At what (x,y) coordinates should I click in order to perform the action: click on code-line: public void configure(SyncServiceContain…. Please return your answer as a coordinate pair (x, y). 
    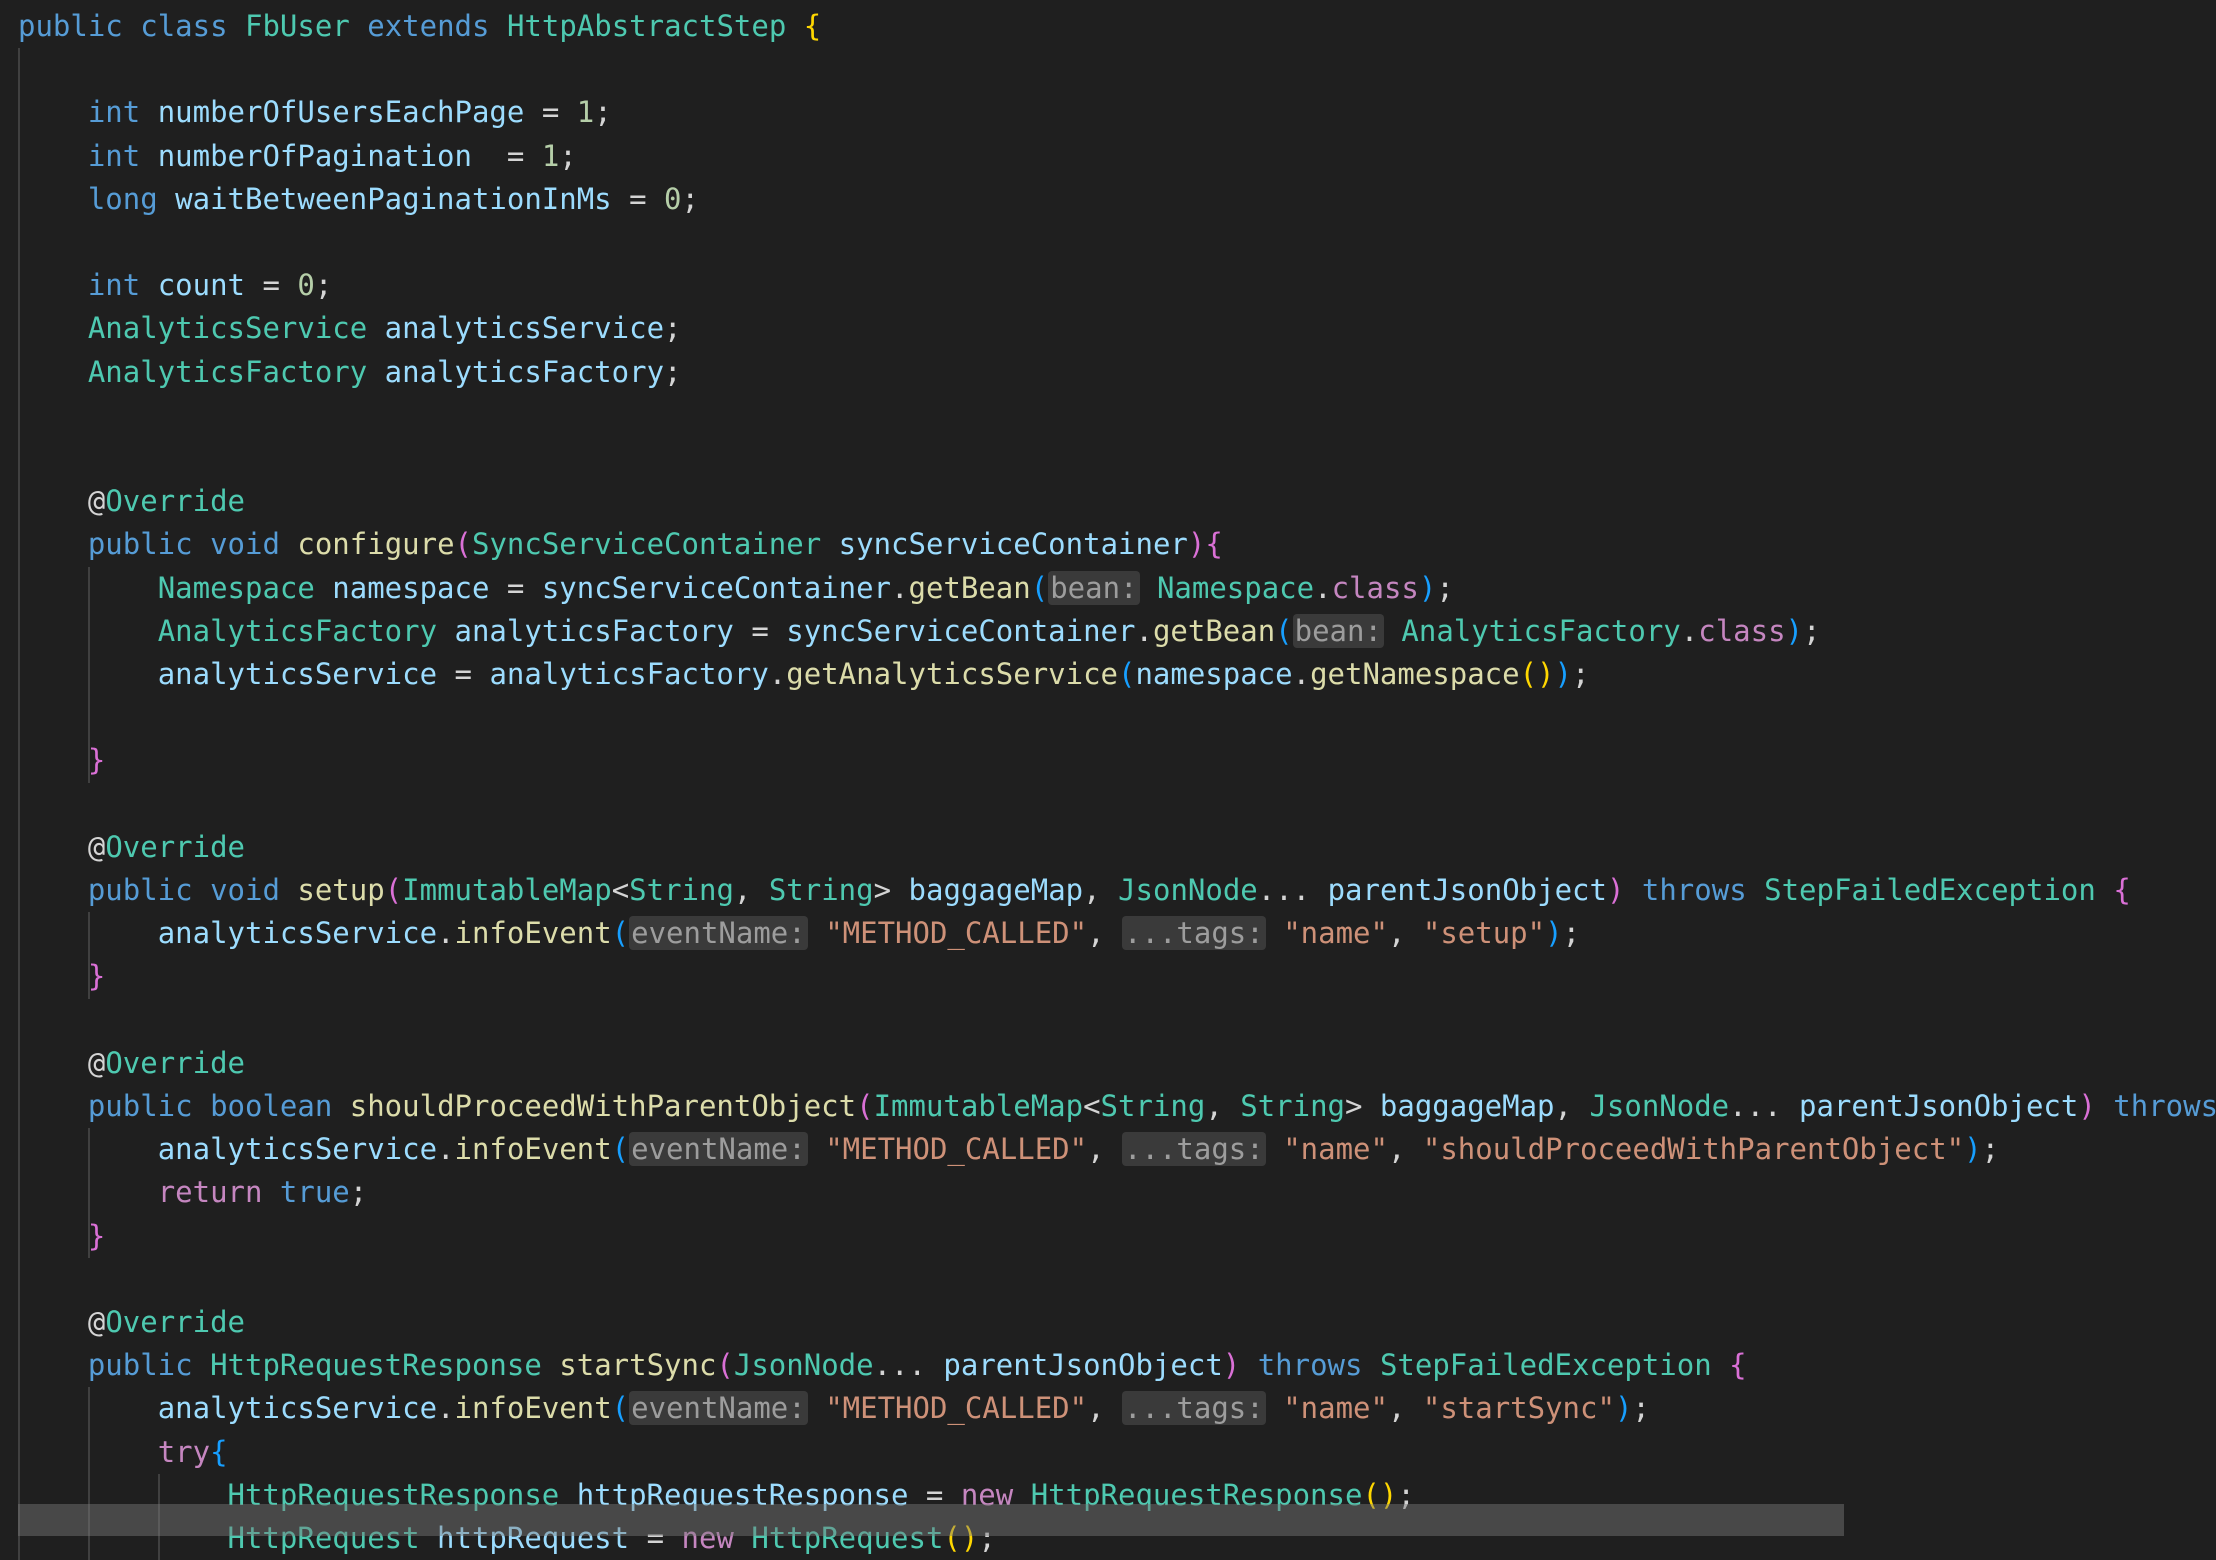
    Looking at the image, I should click on (620, 544).